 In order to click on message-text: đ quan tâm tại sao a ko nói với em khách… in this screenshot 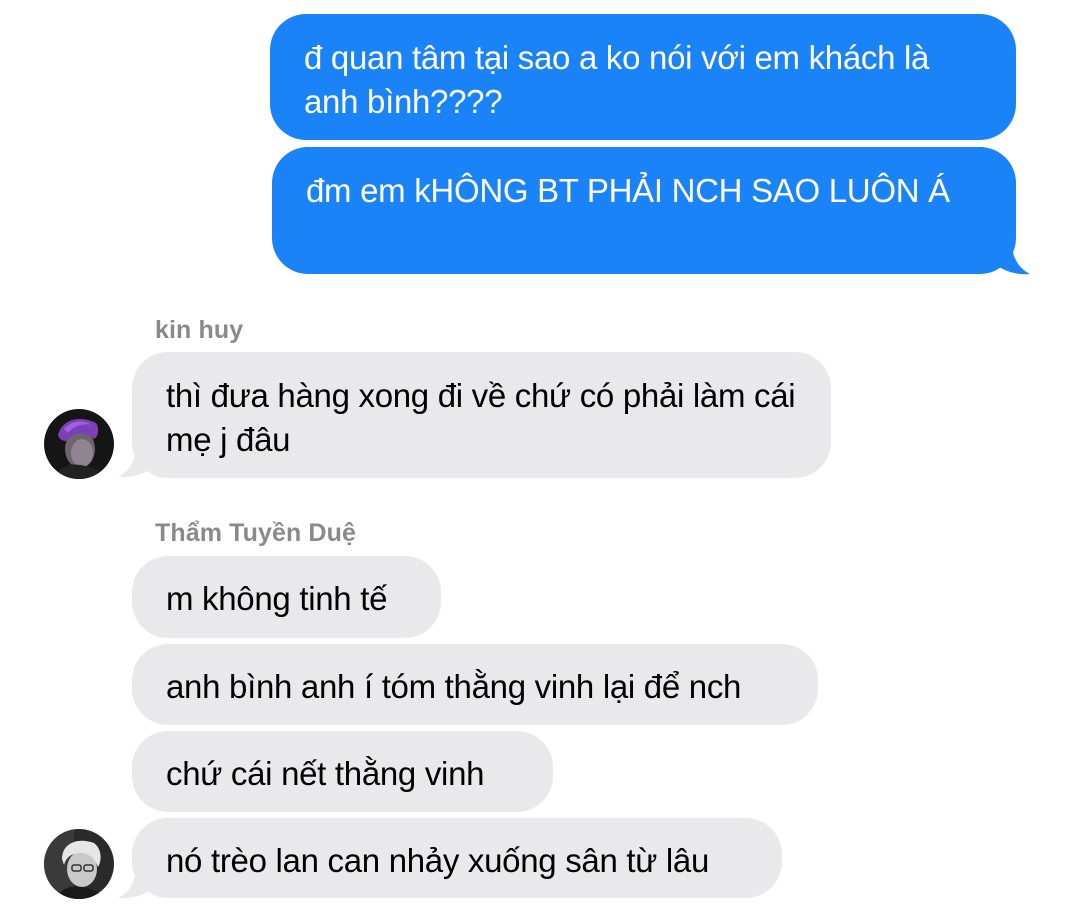, I will do `click(617, 79)`.